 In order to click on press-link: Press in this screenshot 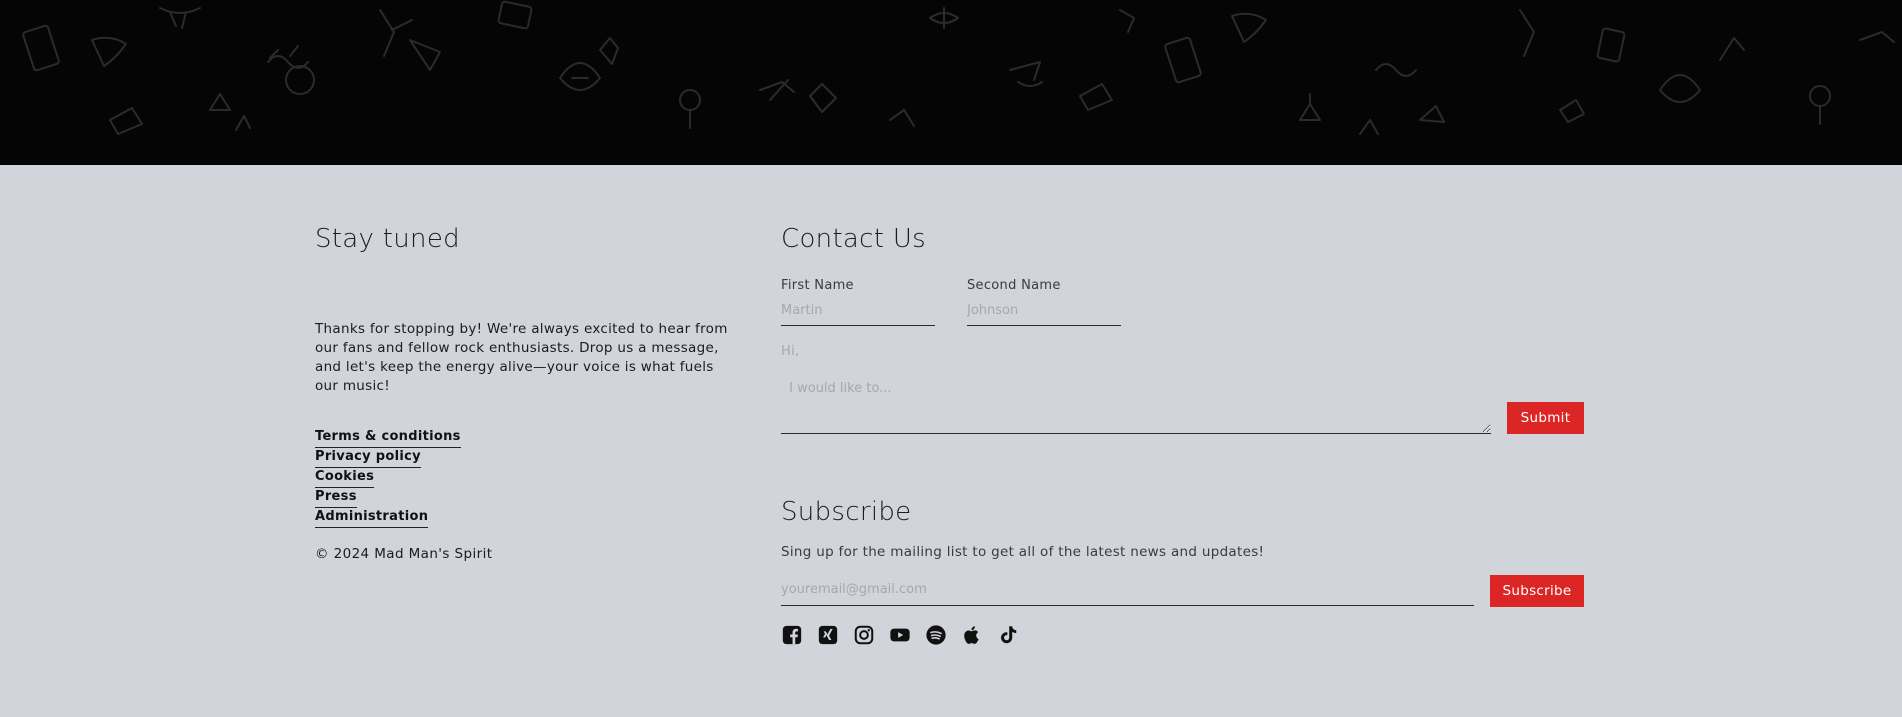, I will do `click(336, 498)`.